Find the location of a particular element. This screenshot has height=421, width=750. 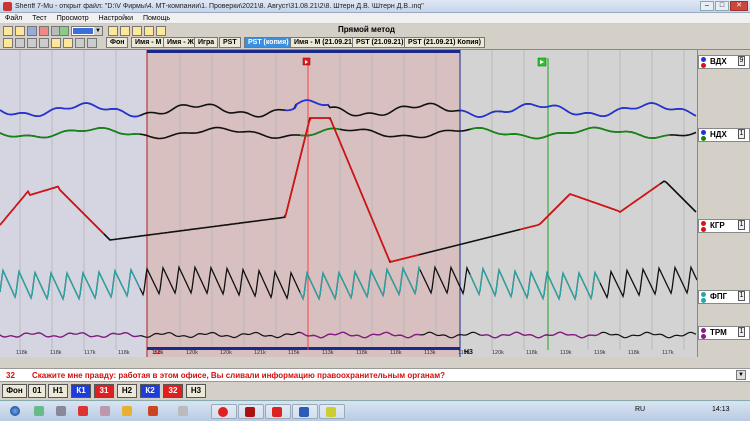

menu-file: Файл is located at coordinates (13, 18).